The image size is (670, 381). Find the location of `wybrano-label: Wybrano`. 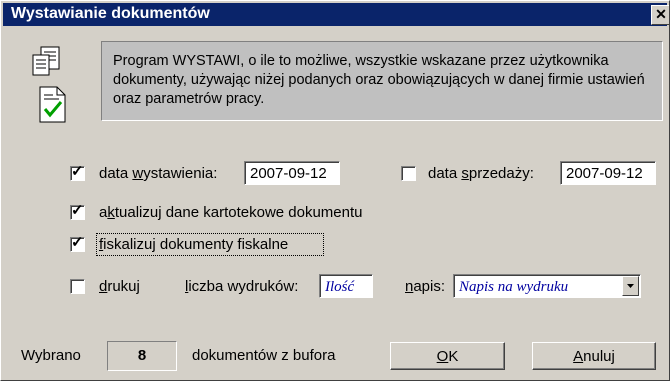

wybrano-label: Wybrano is located at coordinates (51, 355).